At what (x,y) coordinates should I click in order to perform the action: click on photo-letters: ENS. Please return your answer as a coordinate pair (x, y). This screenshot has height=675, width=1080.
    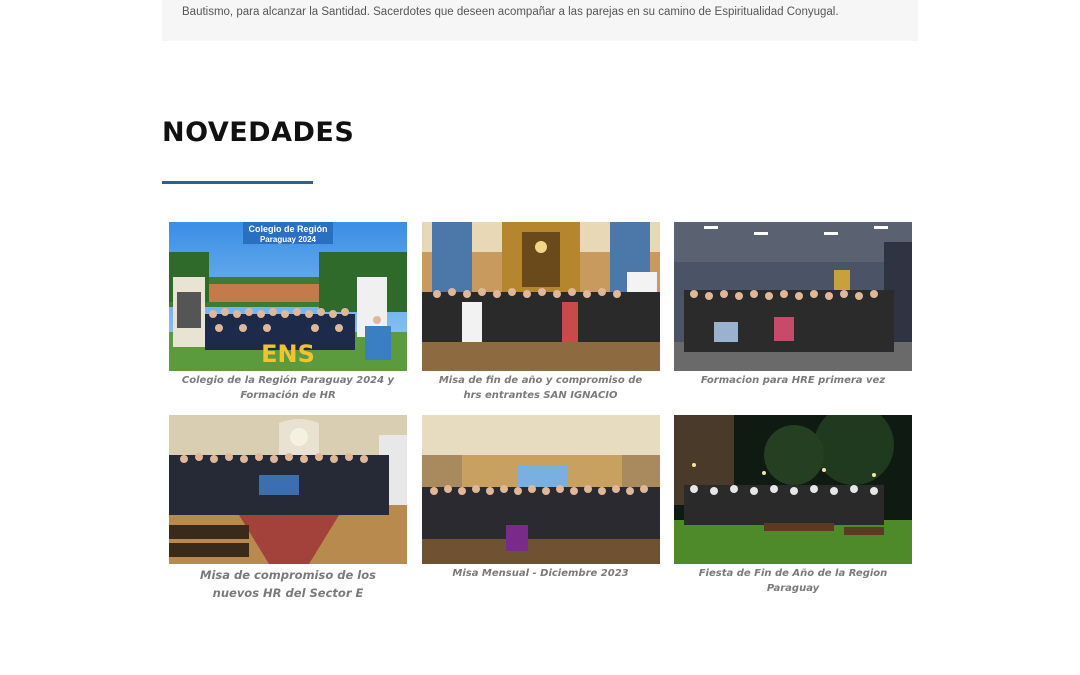
    Looking at the image, I should click on (288, 354).